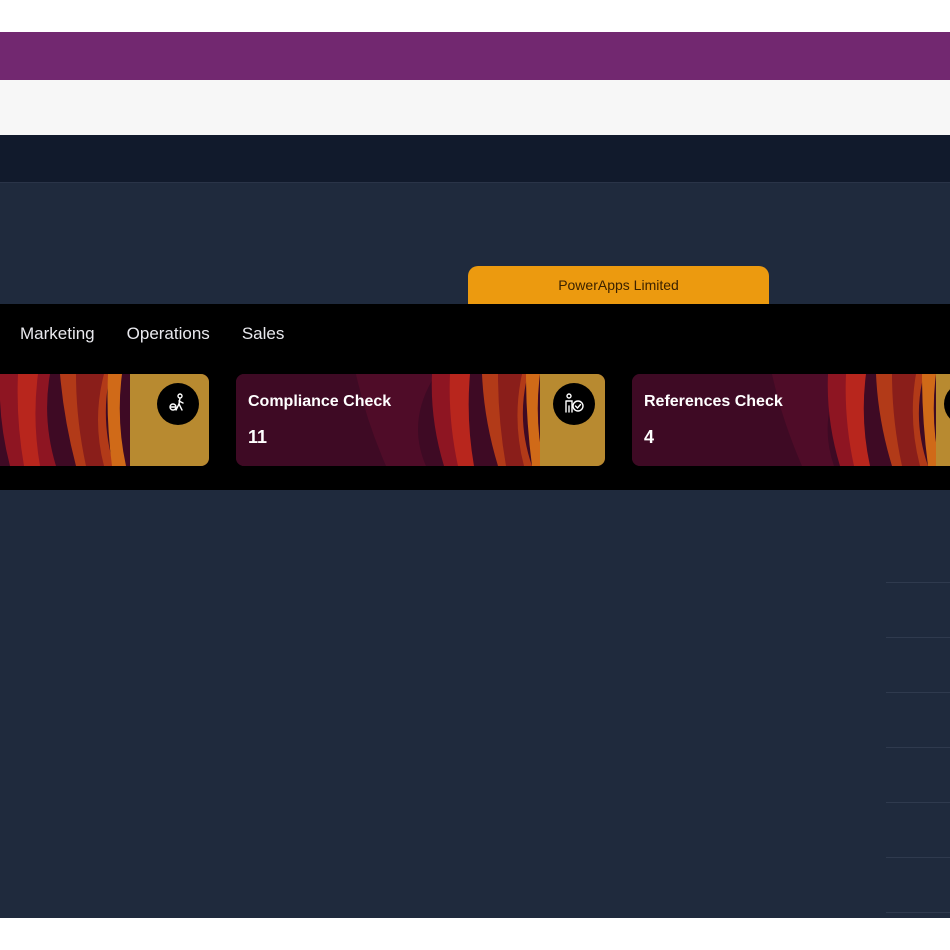 The height and width of the screenshot is (950, 950). What do you see at coordinates (178, 404) in the screenshot?
I see `onboarding-icon` at bounding box center [178, 404].